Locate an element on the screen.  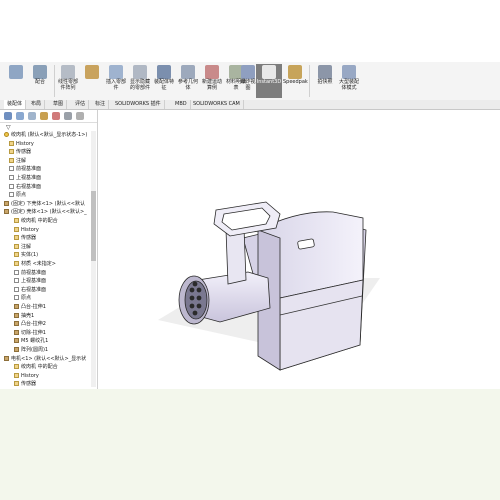
tab-markup: 标注 is located at coordinates (101, 104).